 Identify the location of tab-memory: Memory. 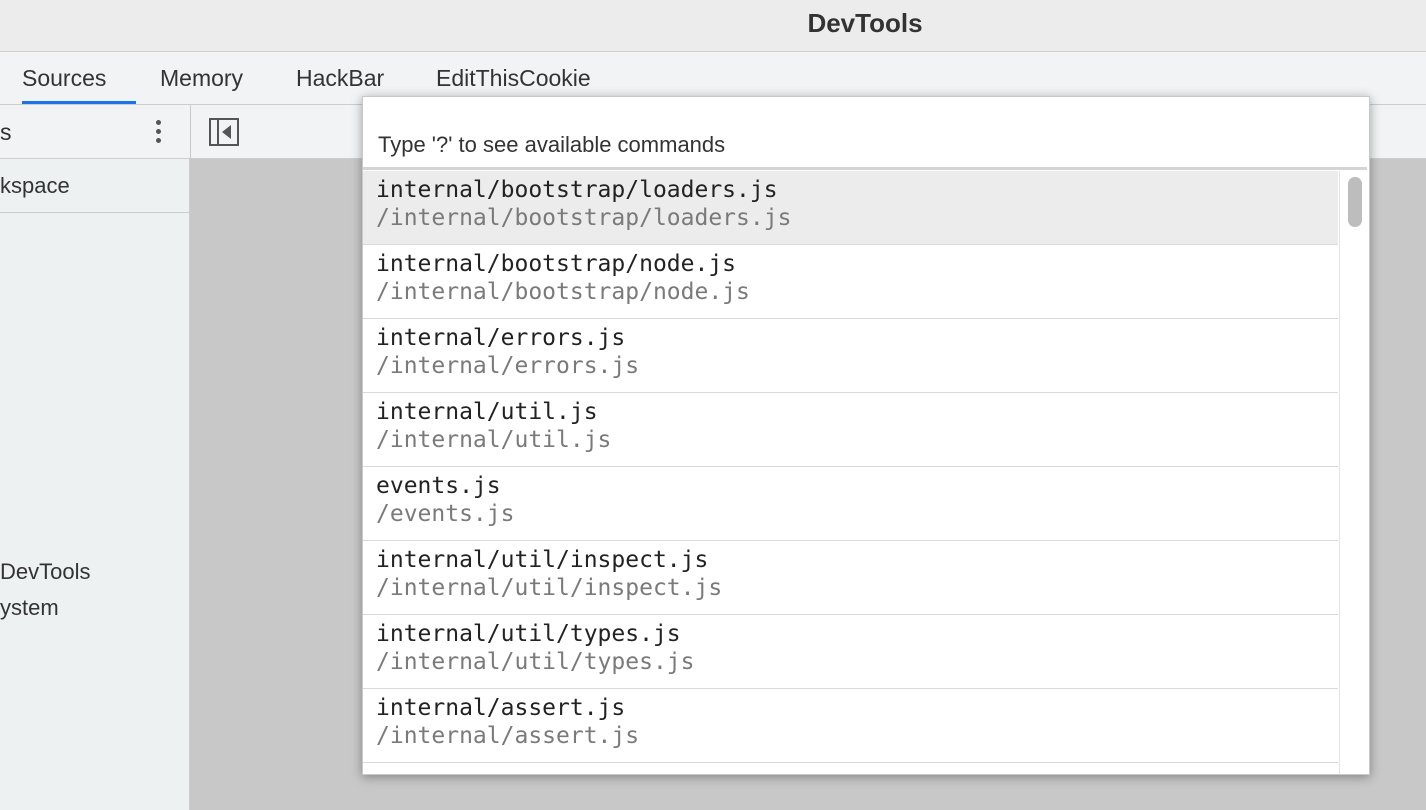
(201, 78).